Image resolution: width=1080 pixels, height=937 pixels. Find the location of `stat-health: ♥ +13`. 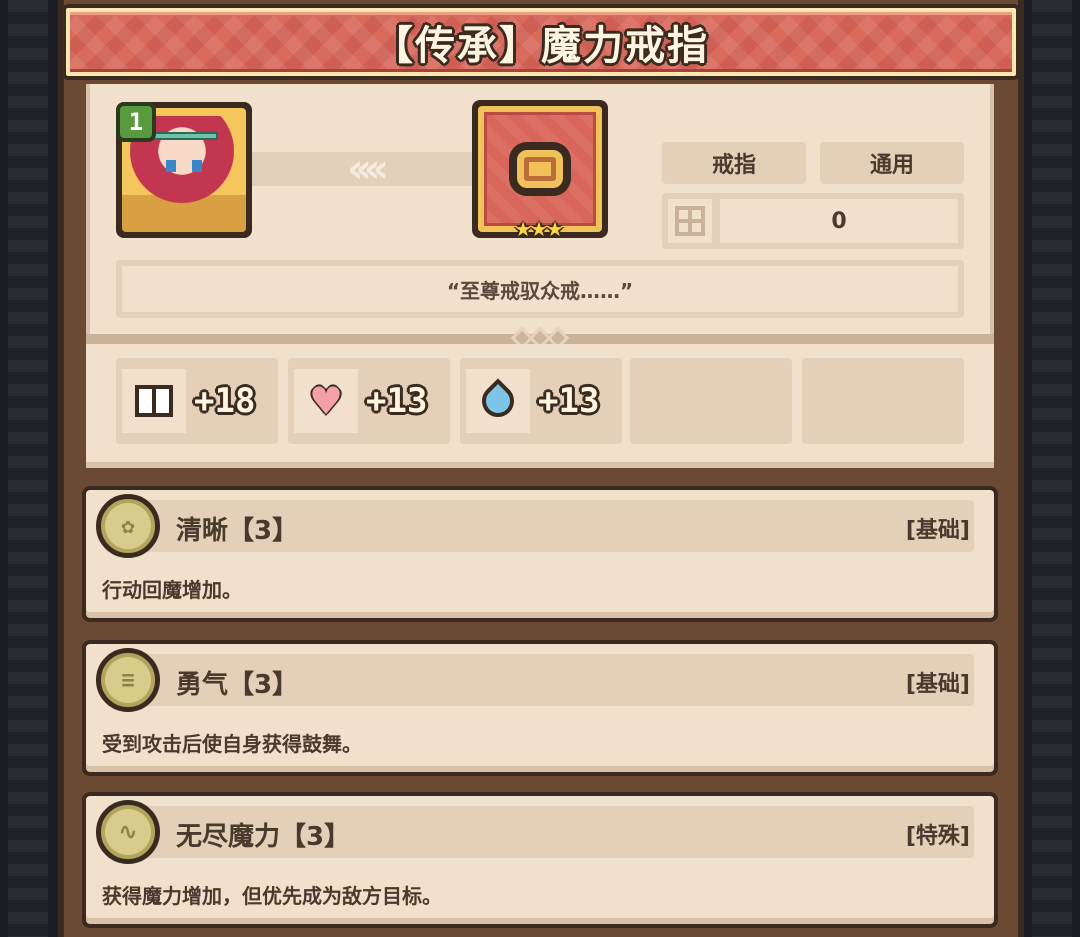

stat-health: ♥ +13 is located at coordinates (369, 401).